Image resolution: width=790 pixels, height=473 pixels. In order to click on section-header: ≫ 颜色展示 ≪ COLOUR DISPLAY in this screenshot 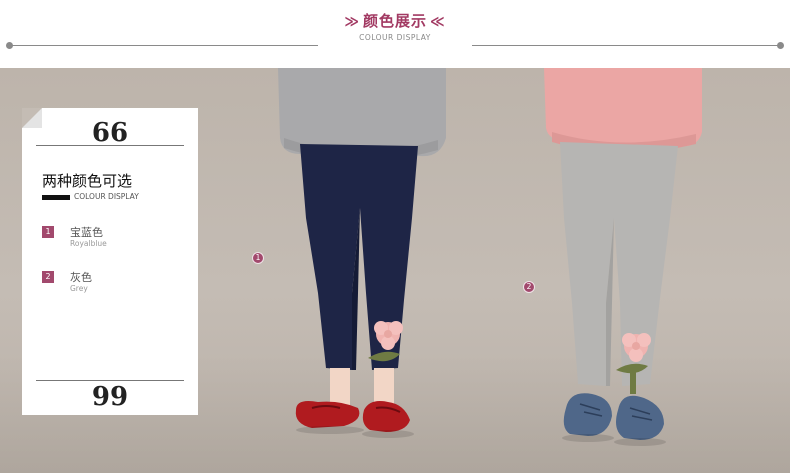, I will do `click(395, 34)`.